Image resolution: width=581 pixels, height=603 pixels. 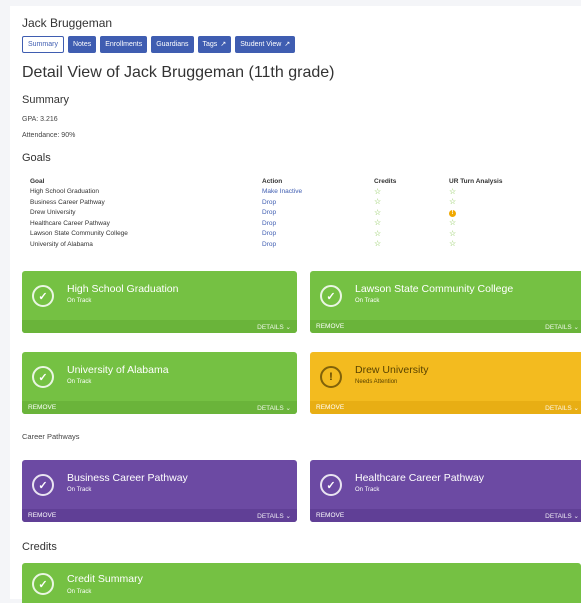 I want to click on goal-name: Business Career Pathway, so click(x=67, y=202).